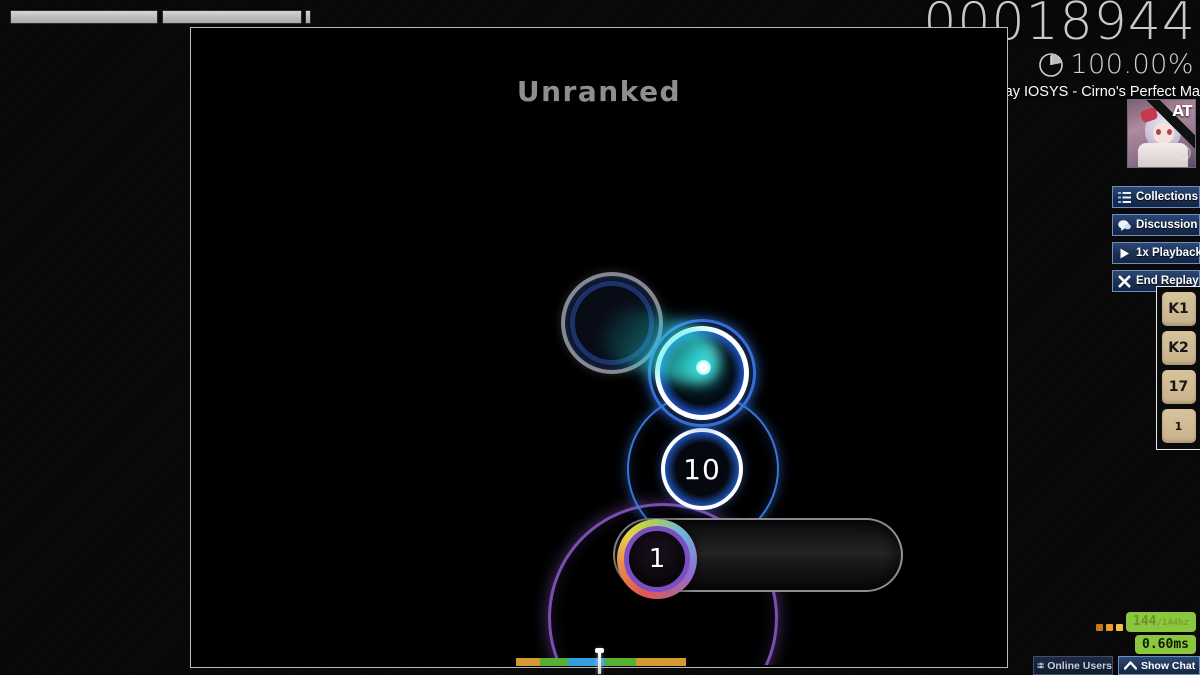  What do you see at coordinates (1132, 64) in the screenshot?
I see `accuracy-value: 100.00%` at bounding box center [1132, 64].